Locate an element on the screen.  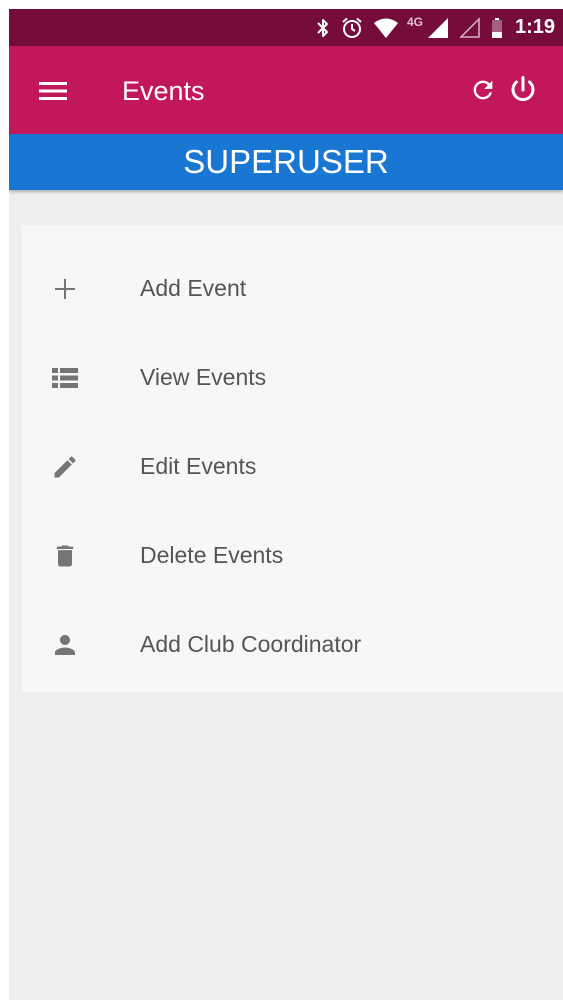
hamburger-icon is located at coordinates (53, 91).